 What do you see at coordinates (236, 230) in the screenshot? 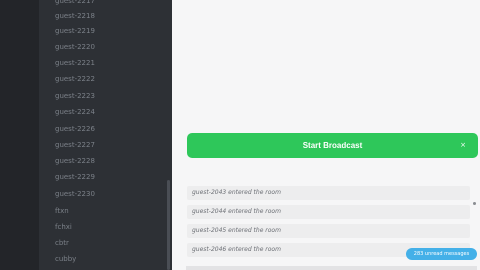
I see `message-text: guest-2045 entered the room` at bounding box center [236, 230].